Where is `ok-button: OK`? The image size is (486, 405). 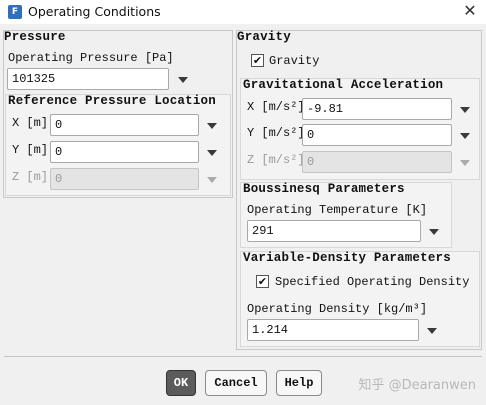
ok-button: OK is located at coordinates (181, 383).